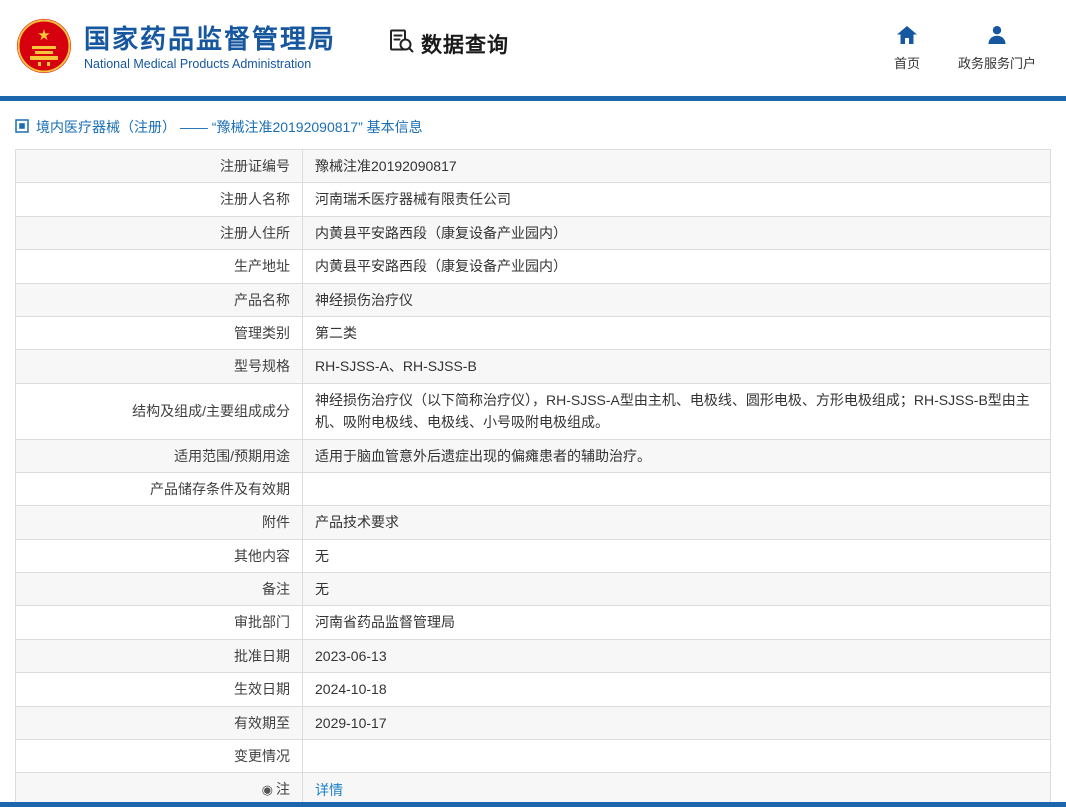  What do you see at coordinates (22, 127) in the screenshot?
I see `category-icon` at bounding box center [22, 127].